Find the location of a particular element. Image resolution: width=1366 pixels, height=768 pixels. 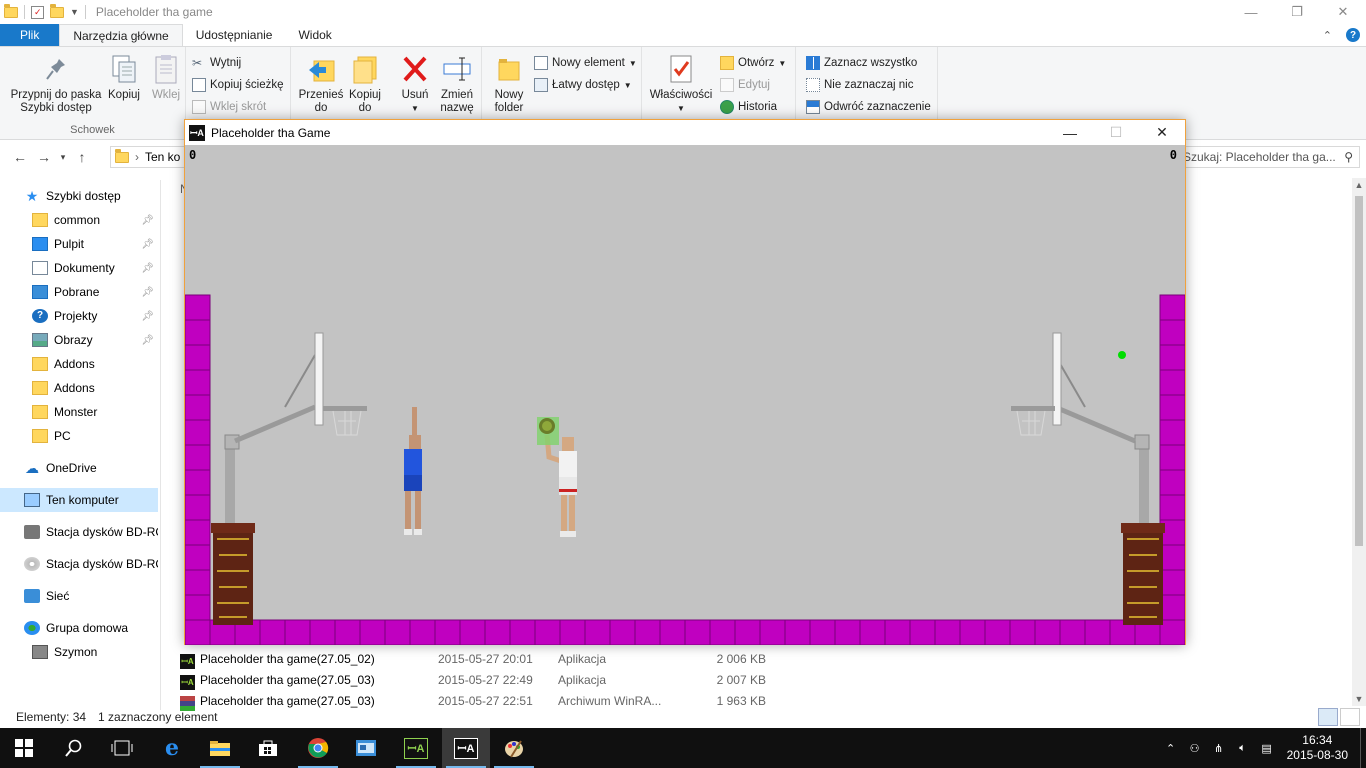

sidebar-item: Szymon is located at coordinates (79, 652).